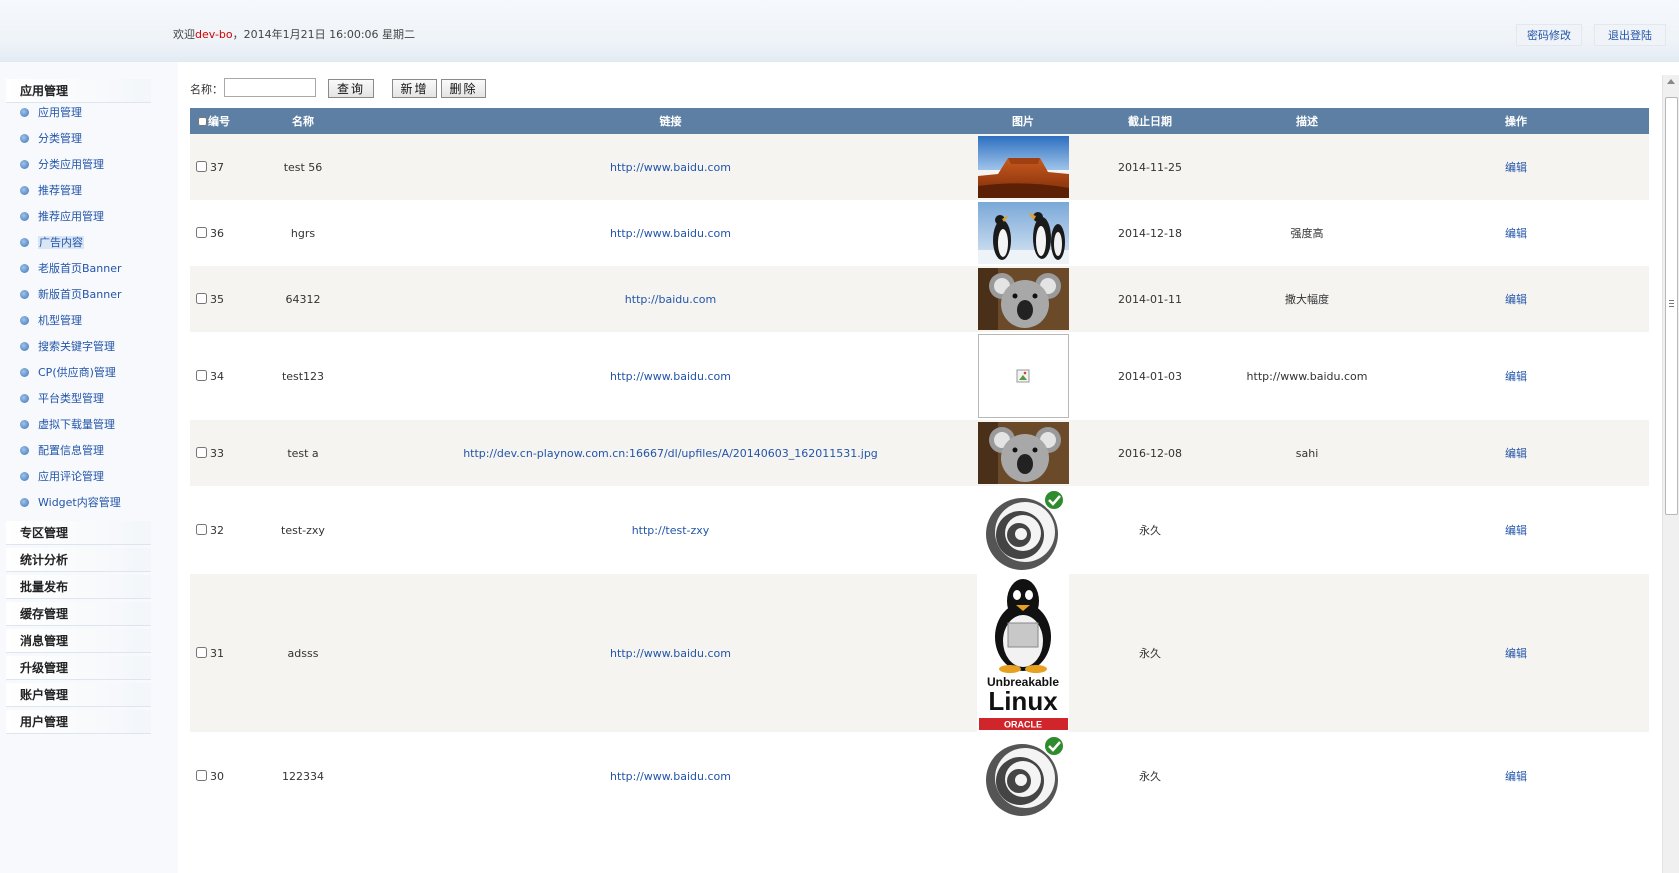  Describe the element at coordinates (70, 503) in the screenshot. I see `sidebar-item-widget-content-management: Widget内容管理` at that location.